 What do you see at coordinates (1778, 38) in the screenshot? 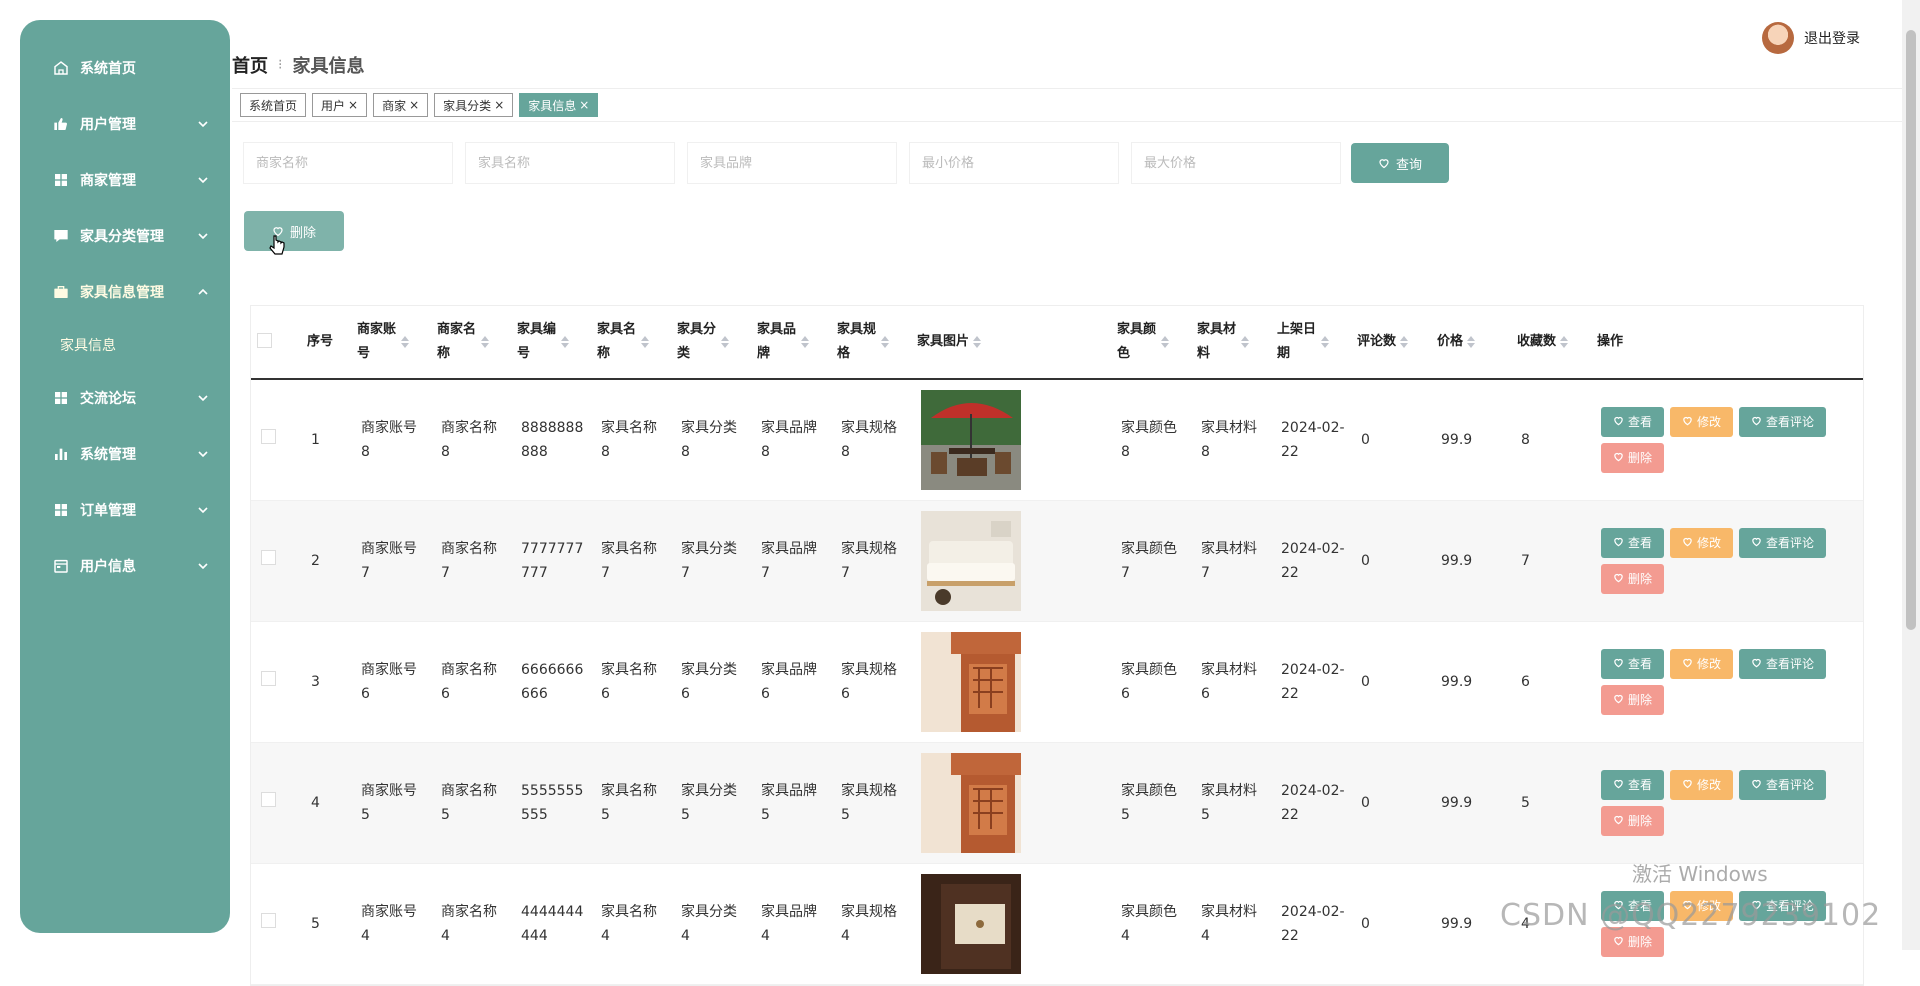
I see `avatar` at bounding box center [1778, 38].